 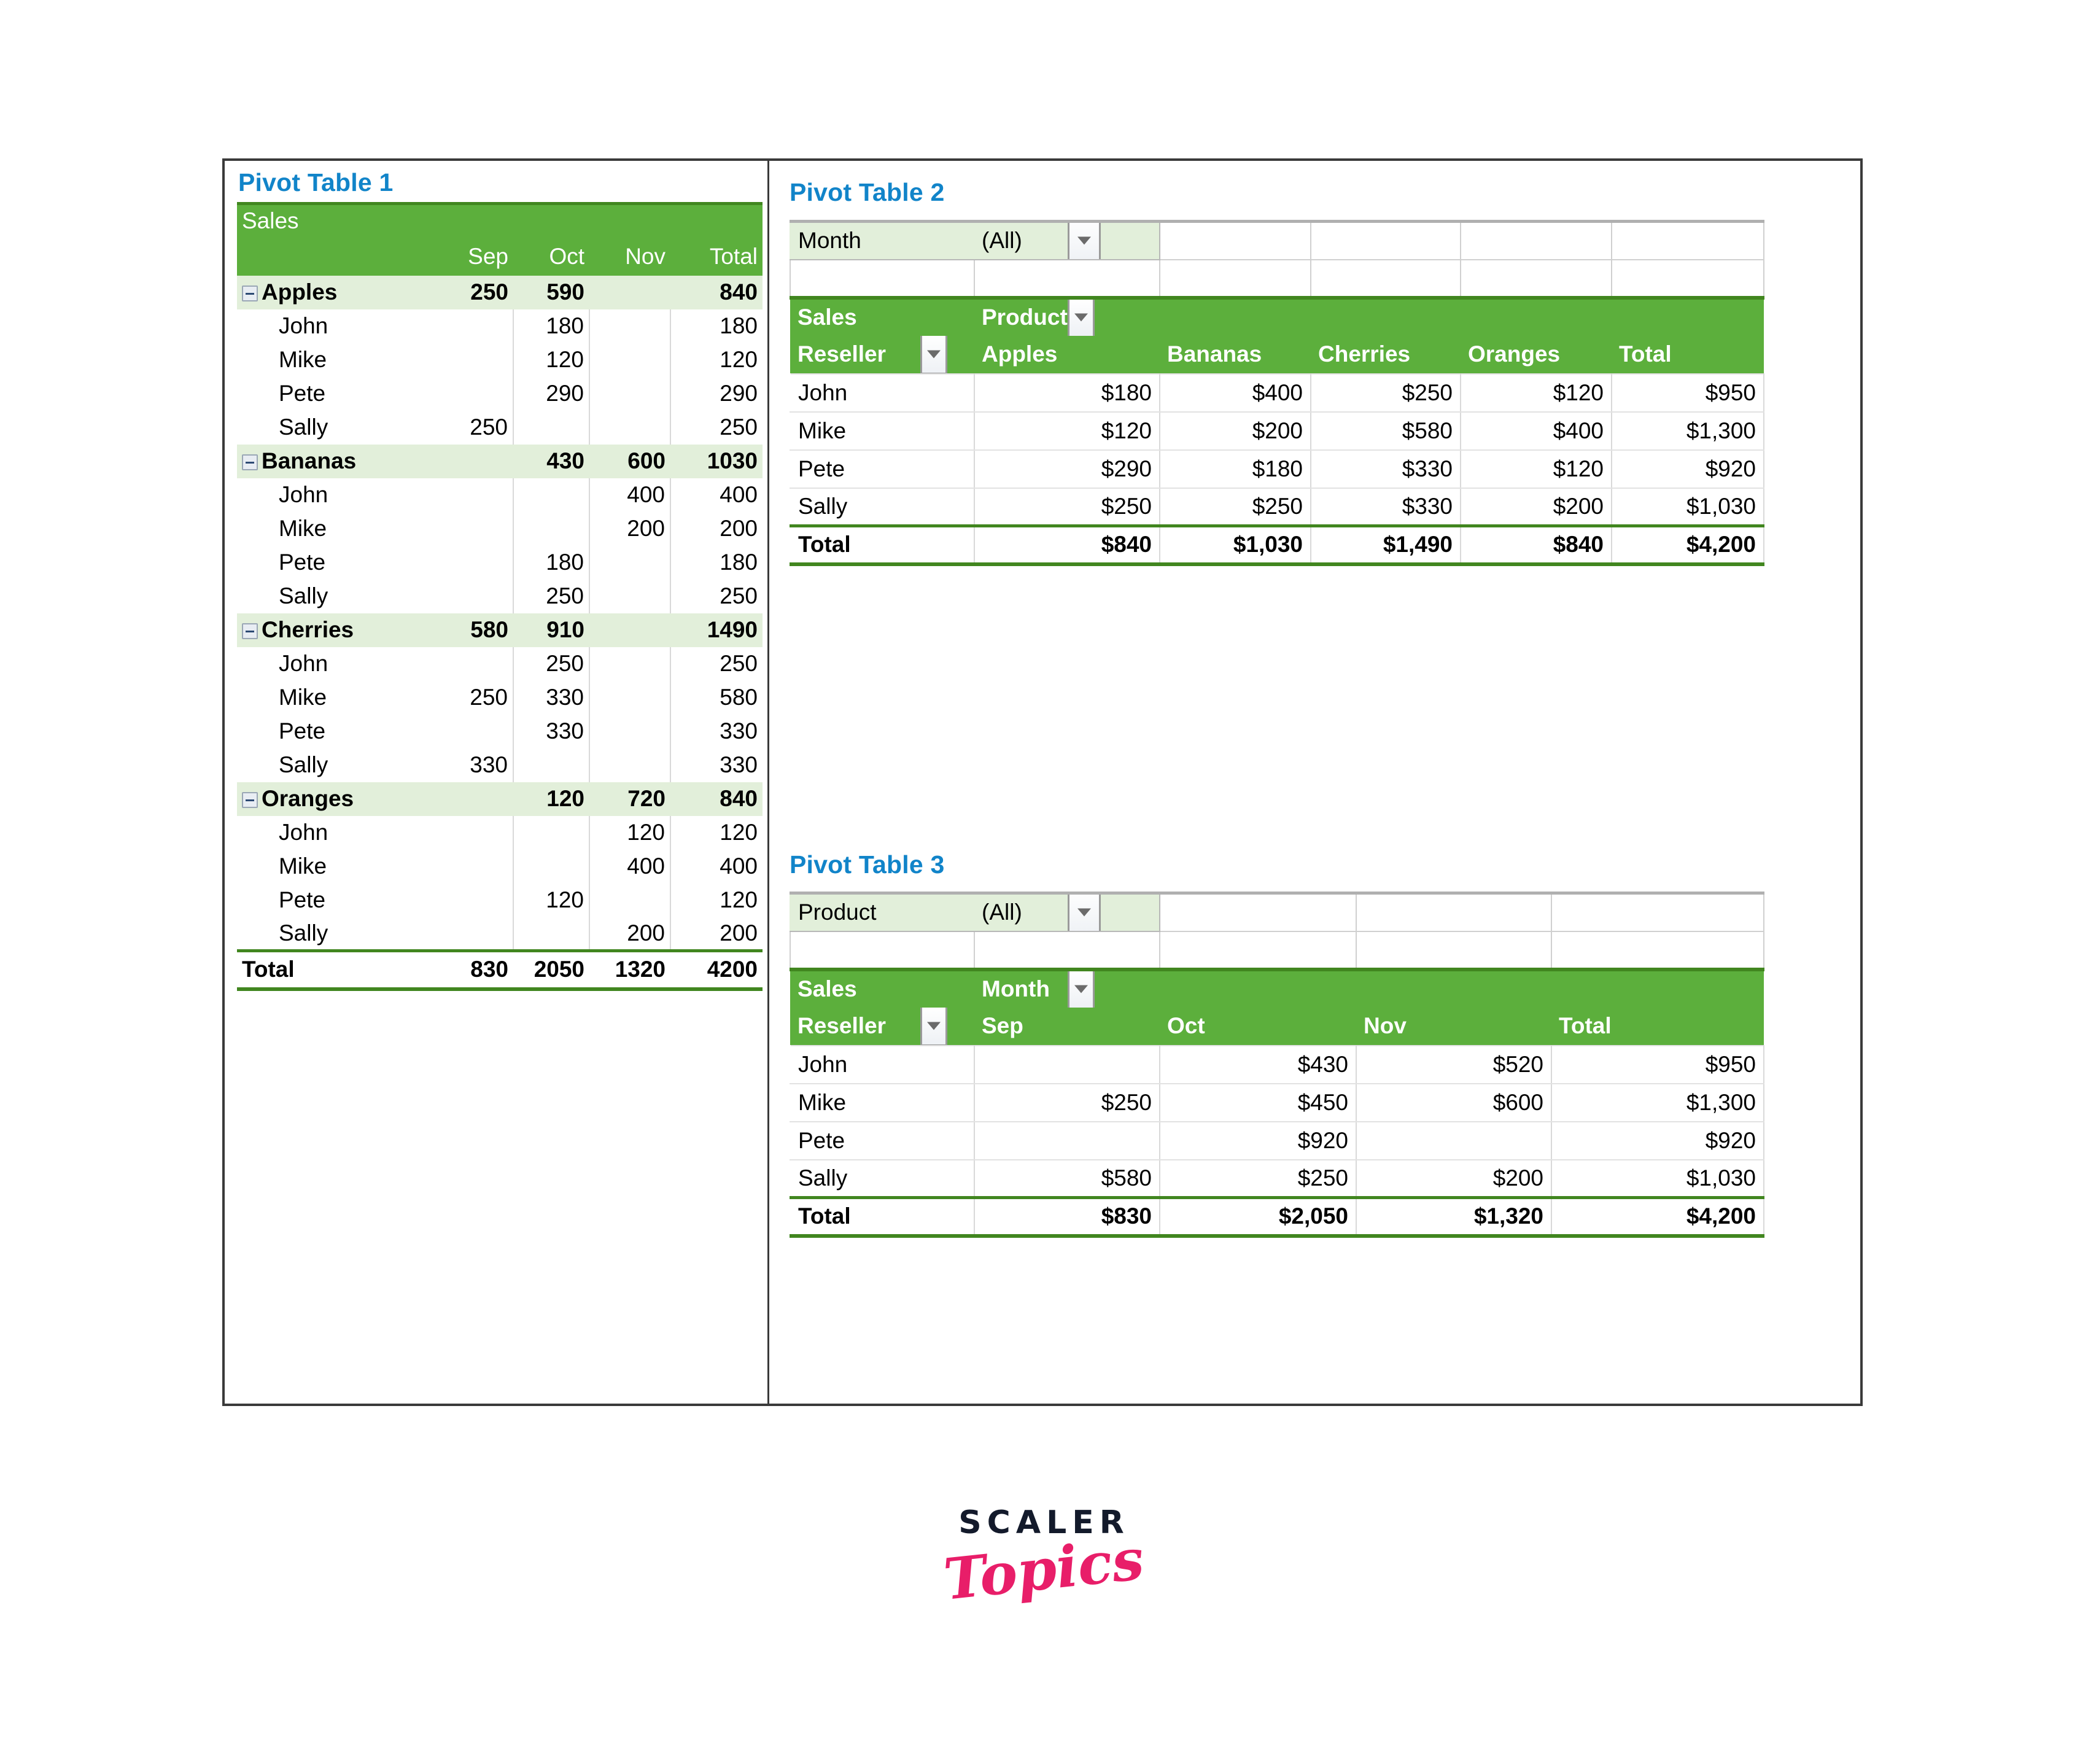 I want to click on pivot1-sub-row: Mike 200 200, so click(x=500, y=528).